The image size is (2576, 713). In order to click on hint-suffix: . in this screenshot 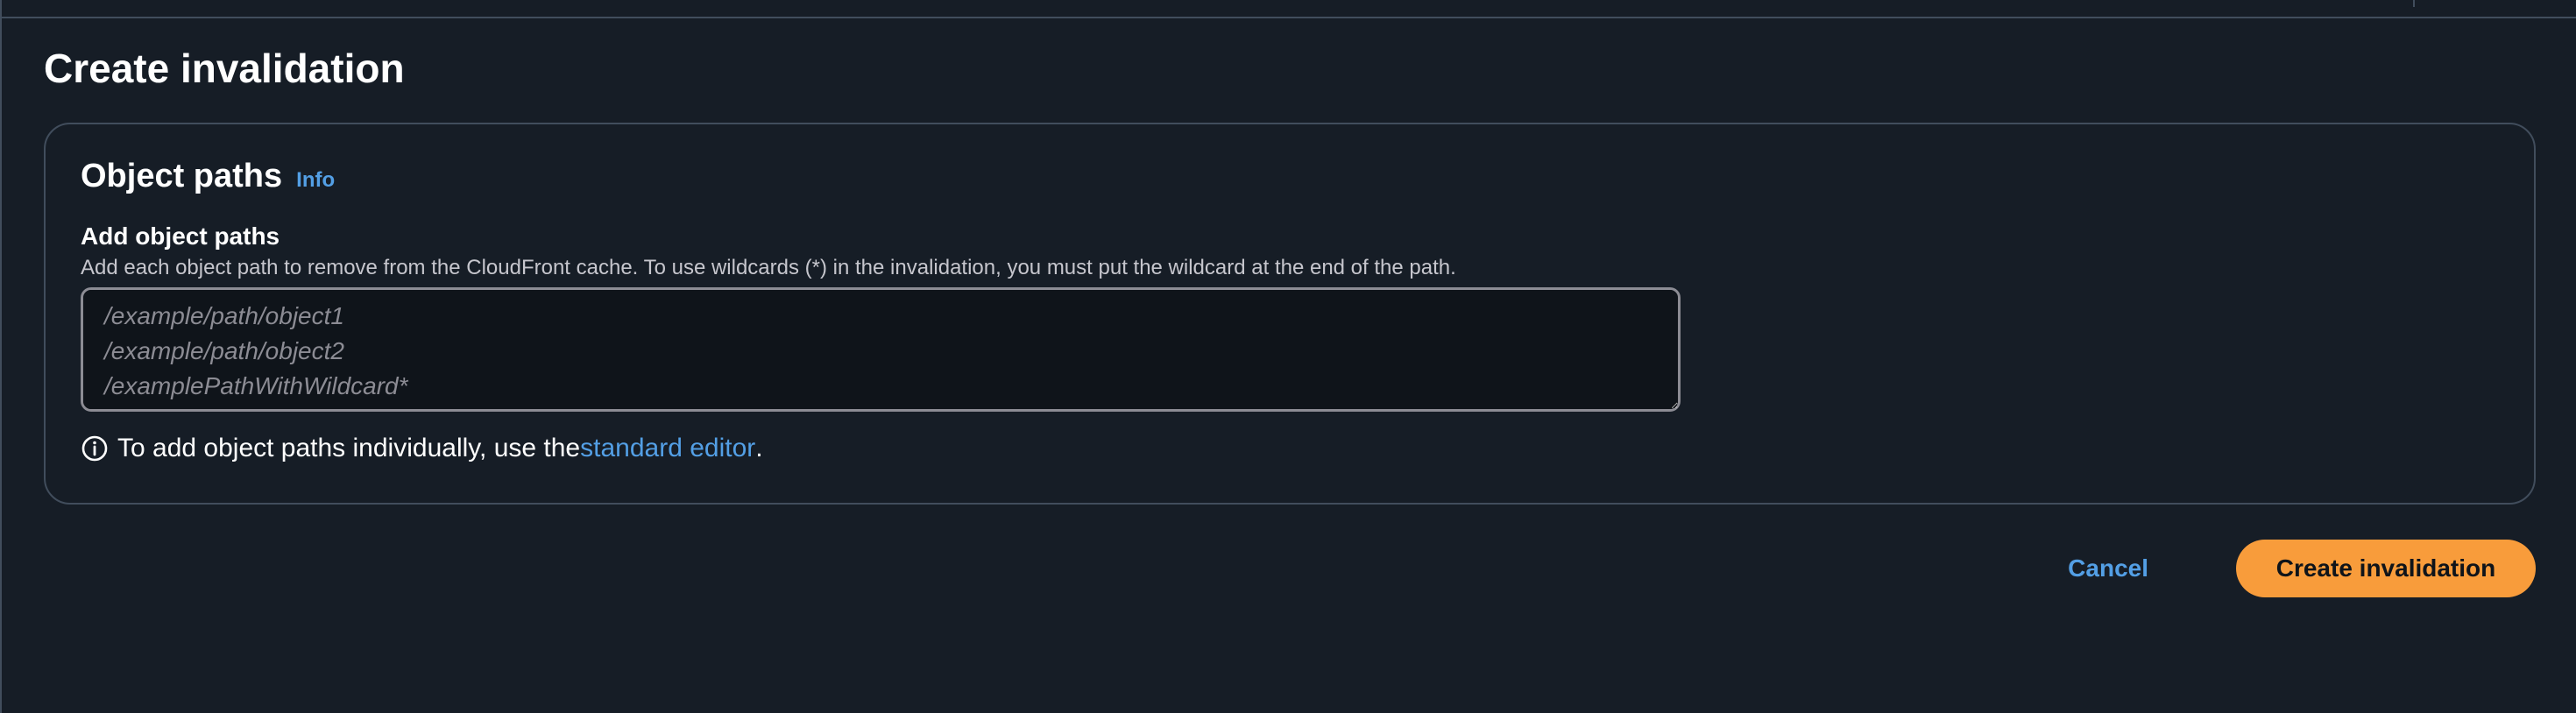, I will do `click(759, 448)`.